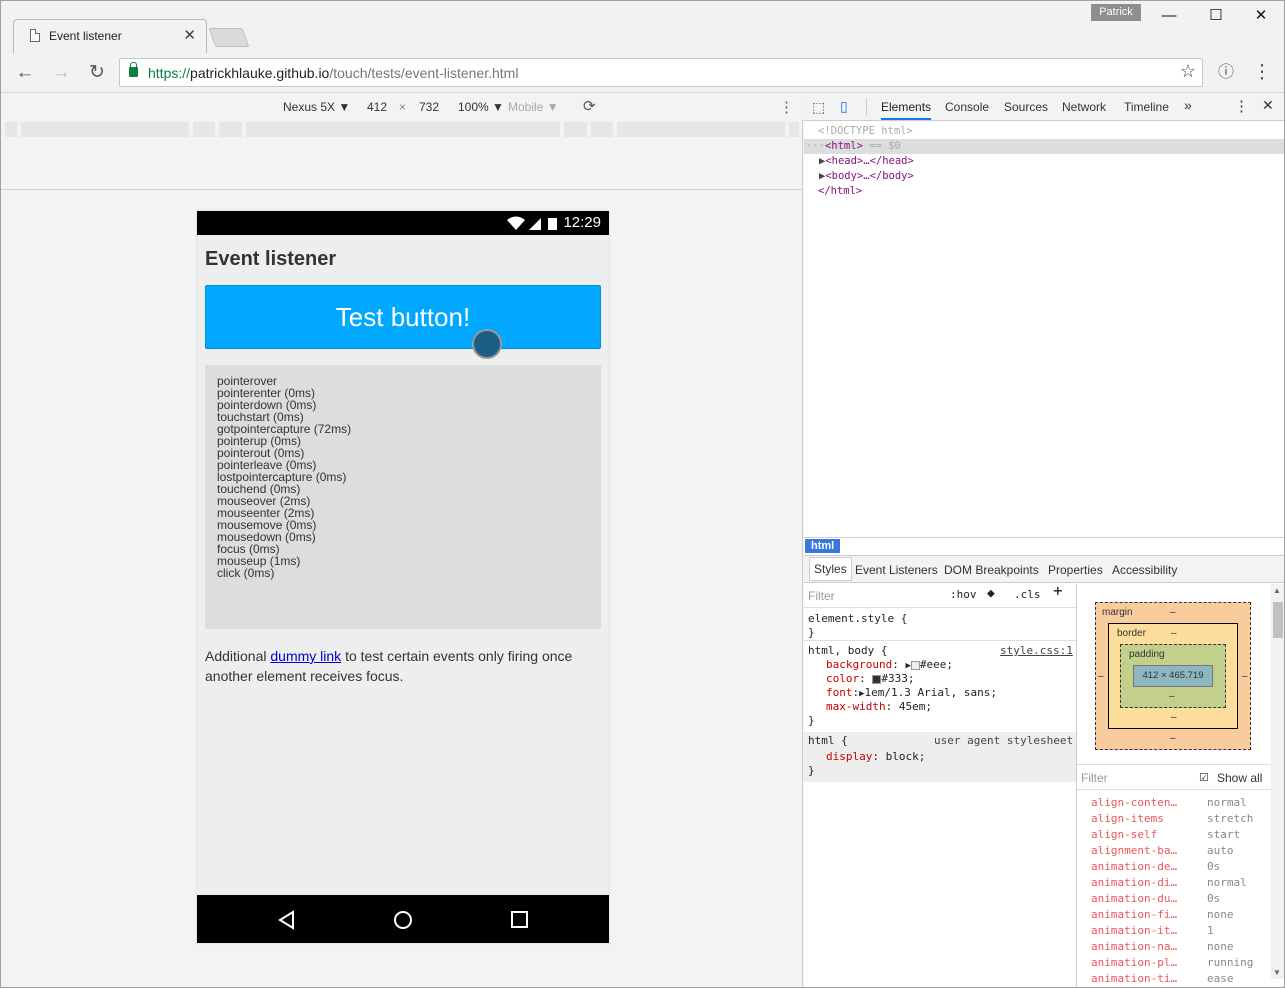 Image resolution: width=1285 pixels, height=988 pixels. Describe the element at coordinates (1044, 146) in the screenshot. I see `dom-node-html: ···<html> == $0` at that location.